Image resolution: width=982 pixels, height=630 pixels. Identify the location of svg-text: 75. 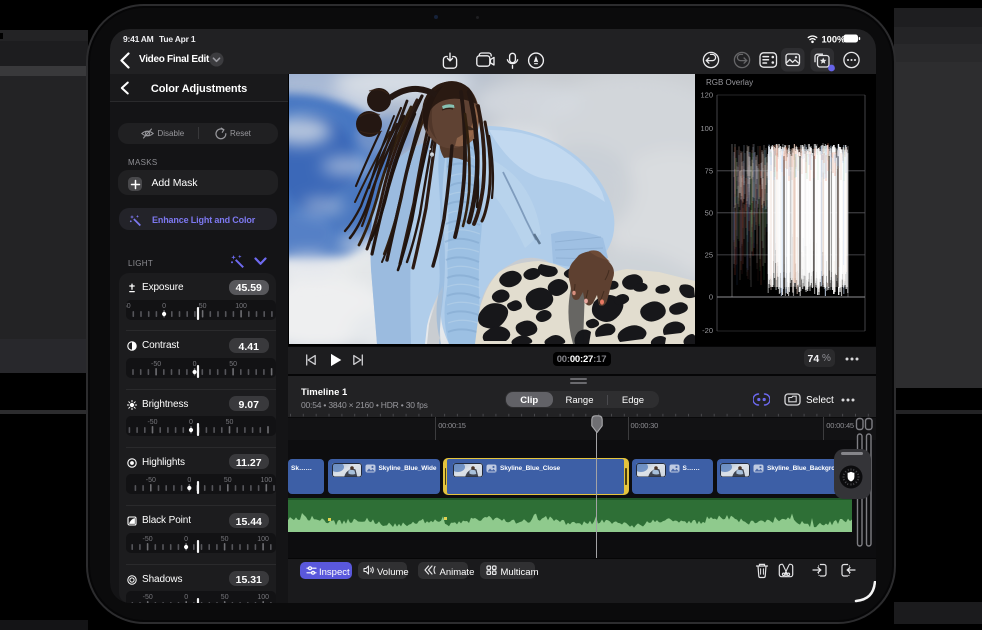
(709, 170).